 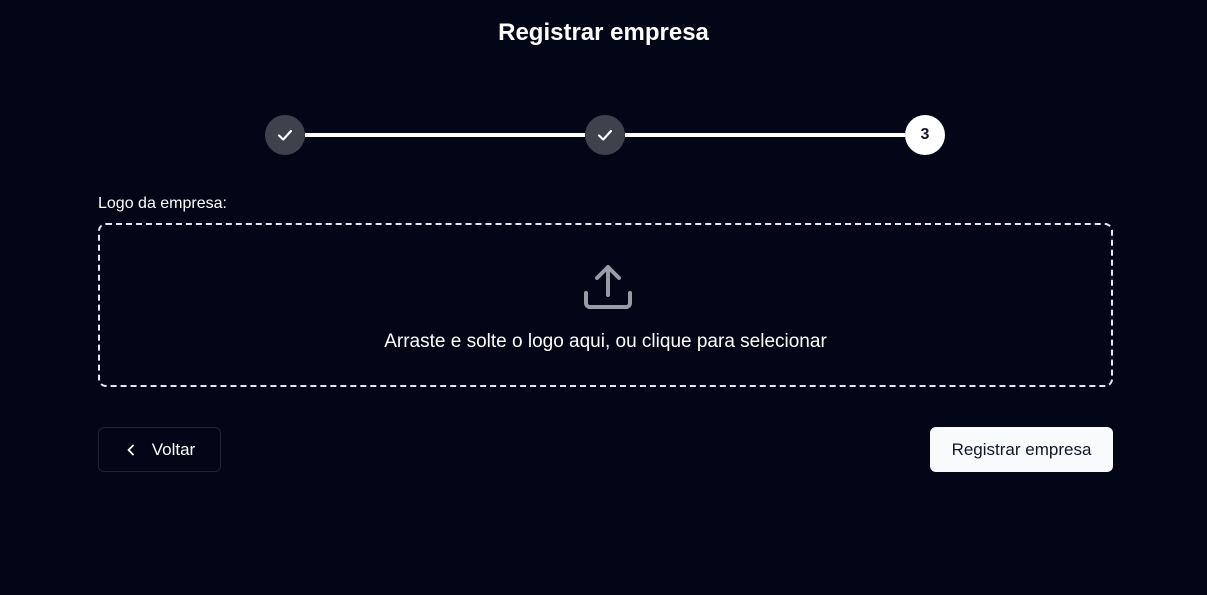 What do you see at coordinates (608, 287) in the screenshot?
I see `upload-icon` at bounding box center [608, 287].